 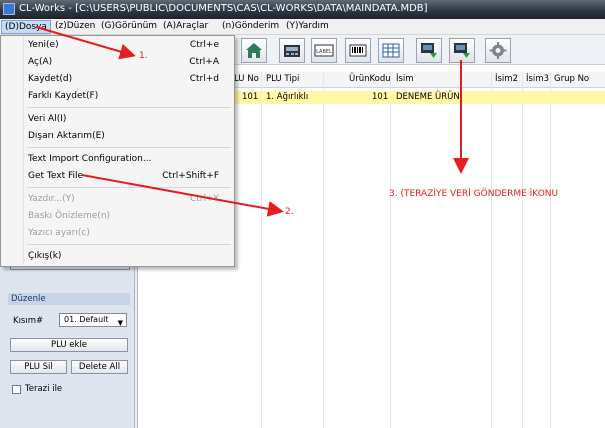 What do you see at coordinates (143, 56) in the screenshot?
I see `annotation-label-1: 1.` at bounding box center [143, 56].